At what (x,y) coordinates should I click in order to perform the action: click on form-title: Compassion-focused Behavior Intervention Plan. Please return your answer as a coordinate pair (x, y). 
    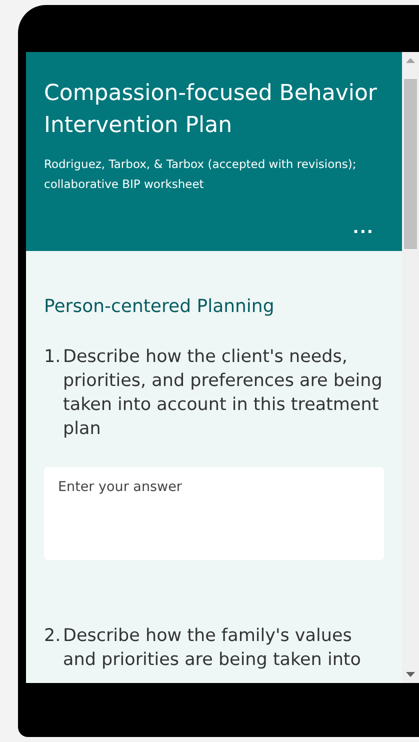
    Looking at the image, I should click on (211, 110).